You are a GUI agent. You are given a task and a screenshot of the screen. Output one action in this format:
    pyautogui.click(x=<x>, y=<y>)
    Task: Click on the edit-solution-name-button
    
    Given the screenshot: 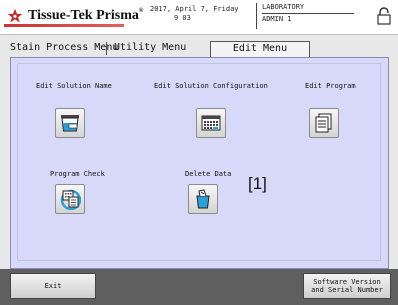 What is the action you would take?
    pyautogui.click(x=70, y=123)
    